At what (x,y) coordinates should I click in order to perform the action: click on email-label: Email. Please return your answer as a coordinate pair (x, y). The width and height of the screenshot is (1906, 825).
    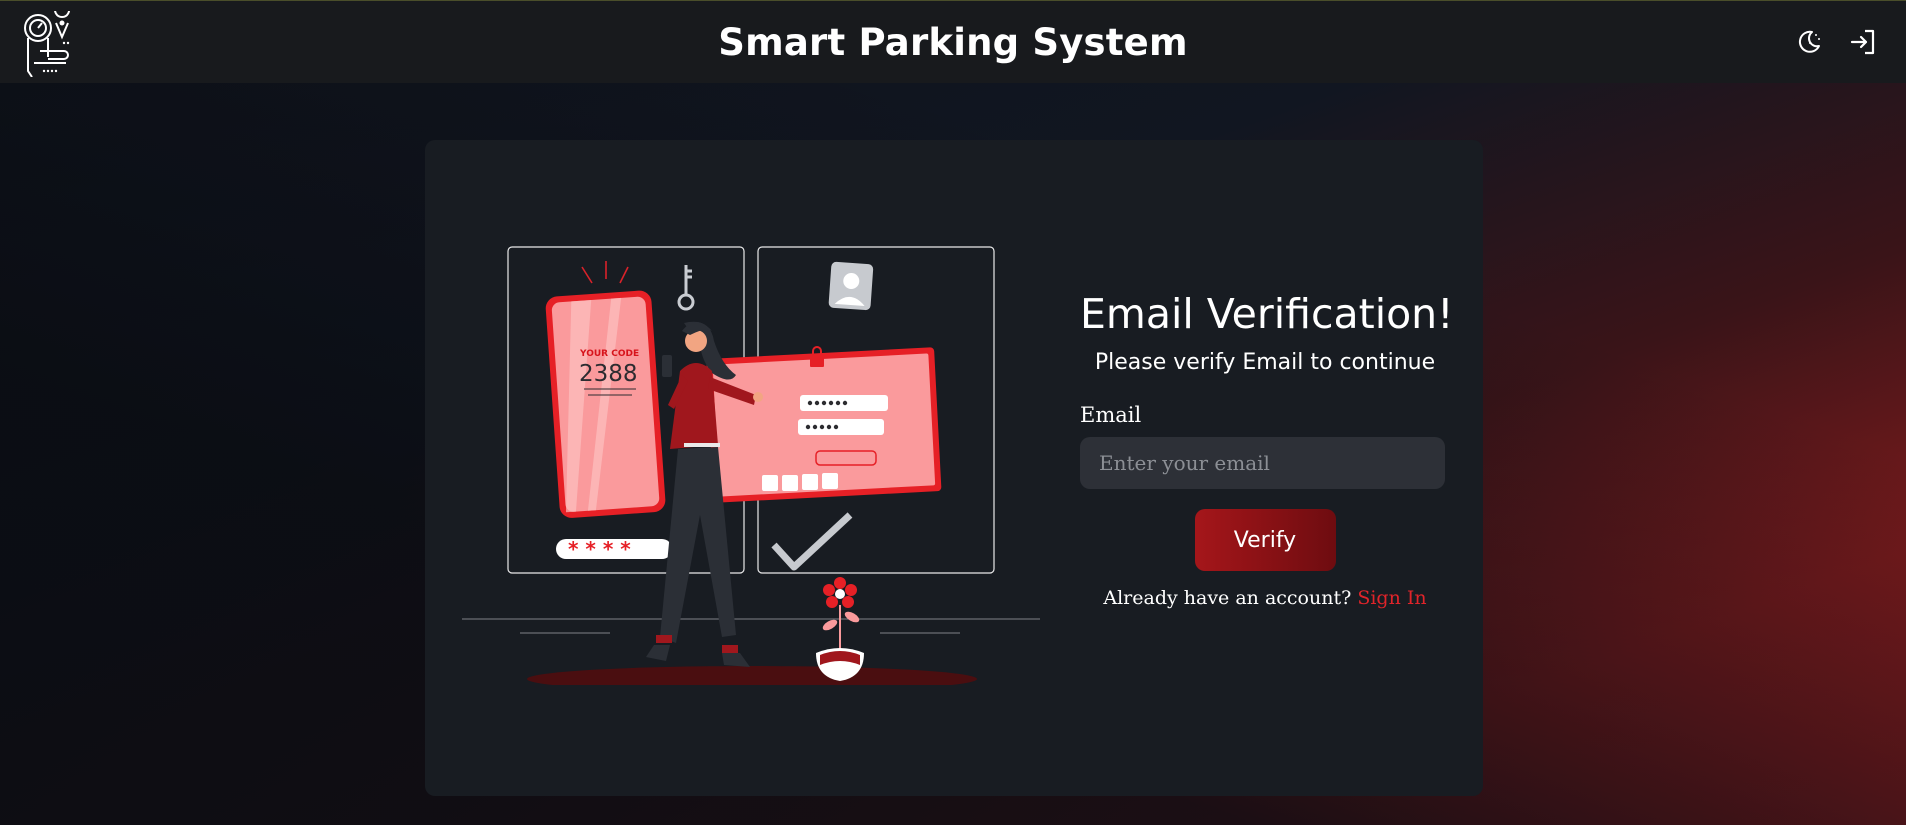
    Looking at the image, I should click on (1111, 415).